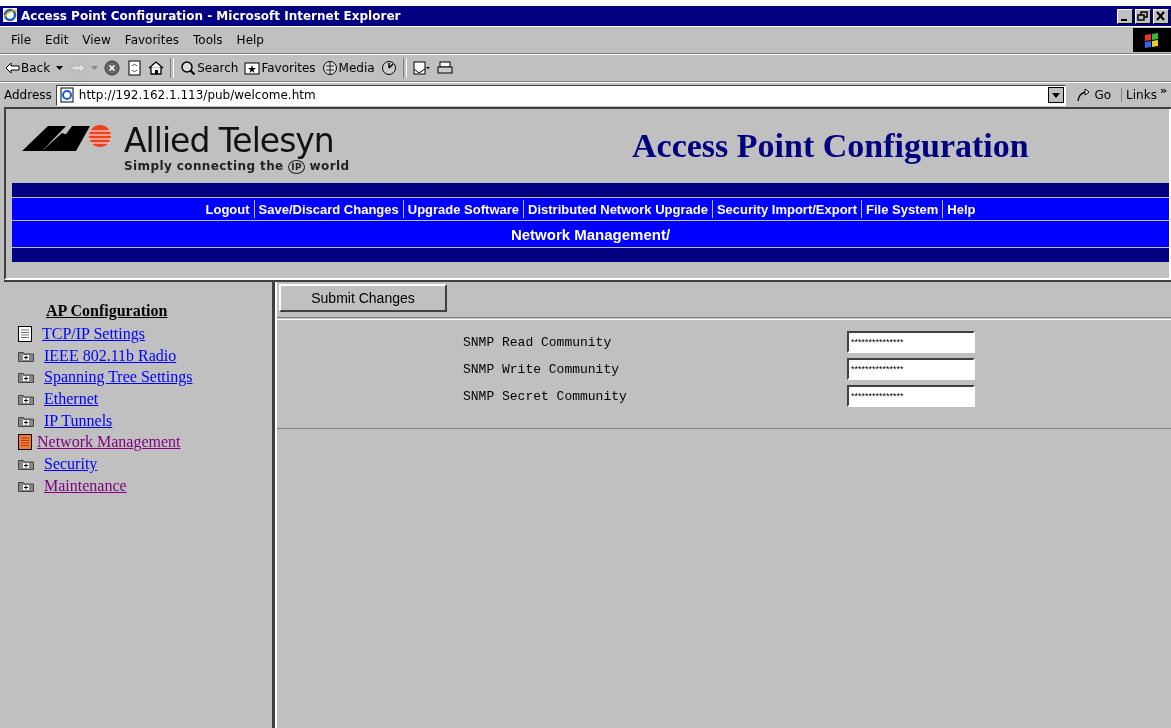 The height and width of the screenshot is (728, 1171). What do you see at coordinates (463, 209) in the screenshot?
I see `nav-link: Upgrade Software` at bounding box center [463, 209].